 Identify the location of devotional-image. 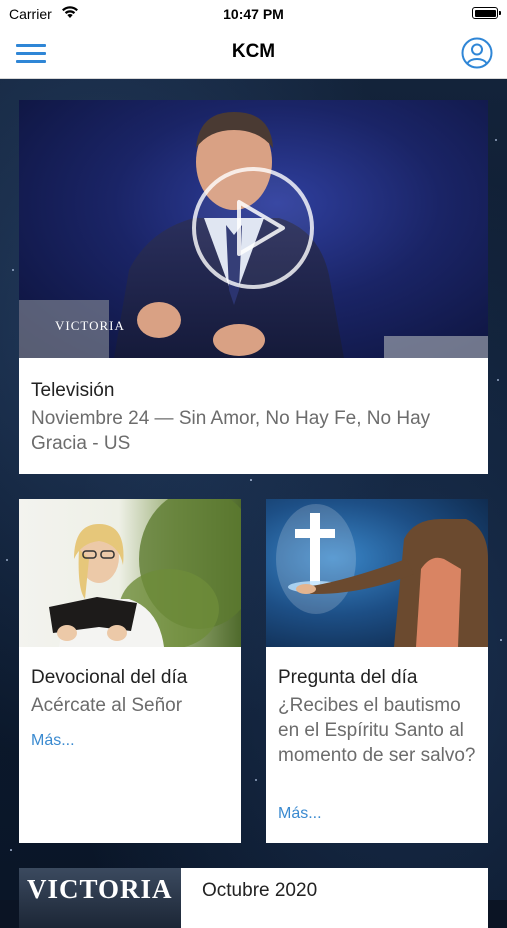
(130, 573).